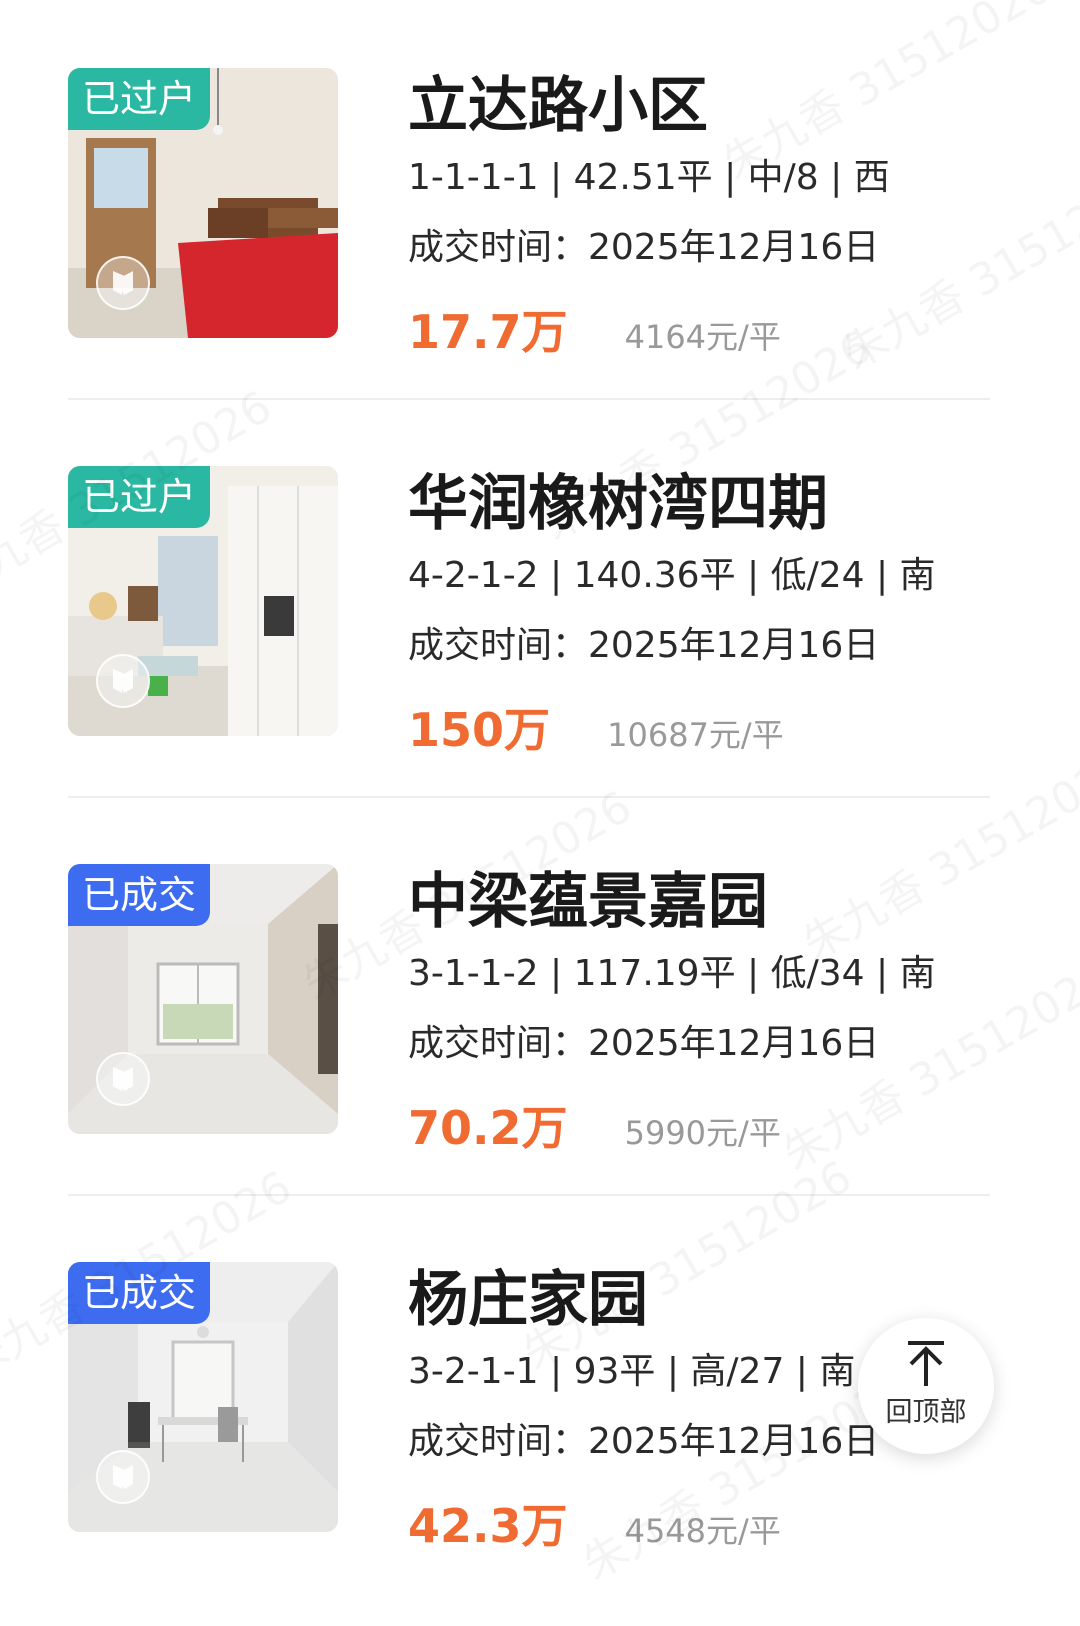  Describe the element at coordinates (728, 106) in the screenshot. I see `listing-title: 立达路小区` at that location.